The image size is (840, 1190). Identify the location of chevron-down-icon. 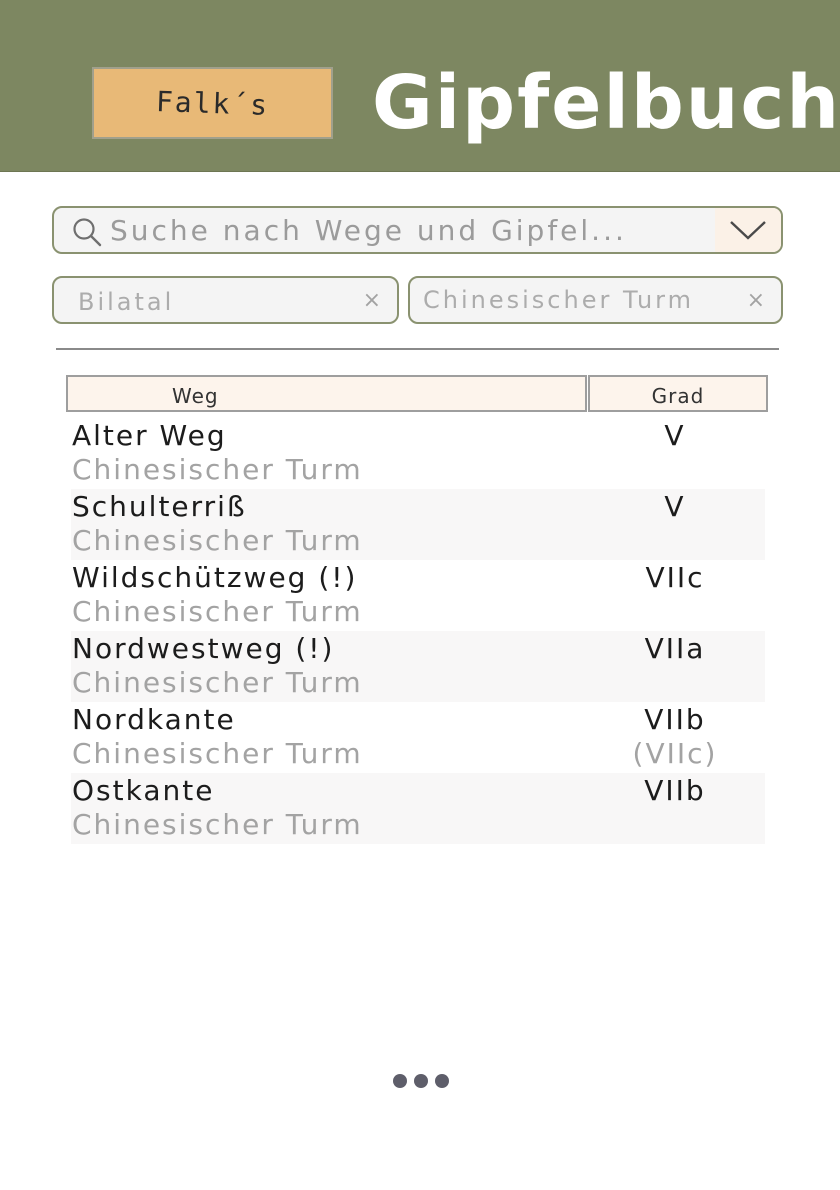
(748, 230).